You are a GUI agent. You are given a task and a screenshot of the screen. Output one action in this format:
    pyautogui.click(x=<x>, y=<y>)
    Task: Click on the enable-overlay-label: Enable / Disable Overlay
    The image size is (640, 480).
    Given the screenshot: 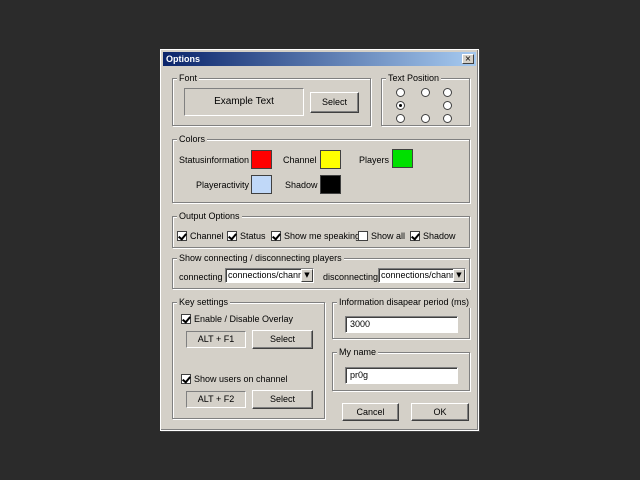 What is the action you would take?
    pyautogui.click(x=244, y=319)
    